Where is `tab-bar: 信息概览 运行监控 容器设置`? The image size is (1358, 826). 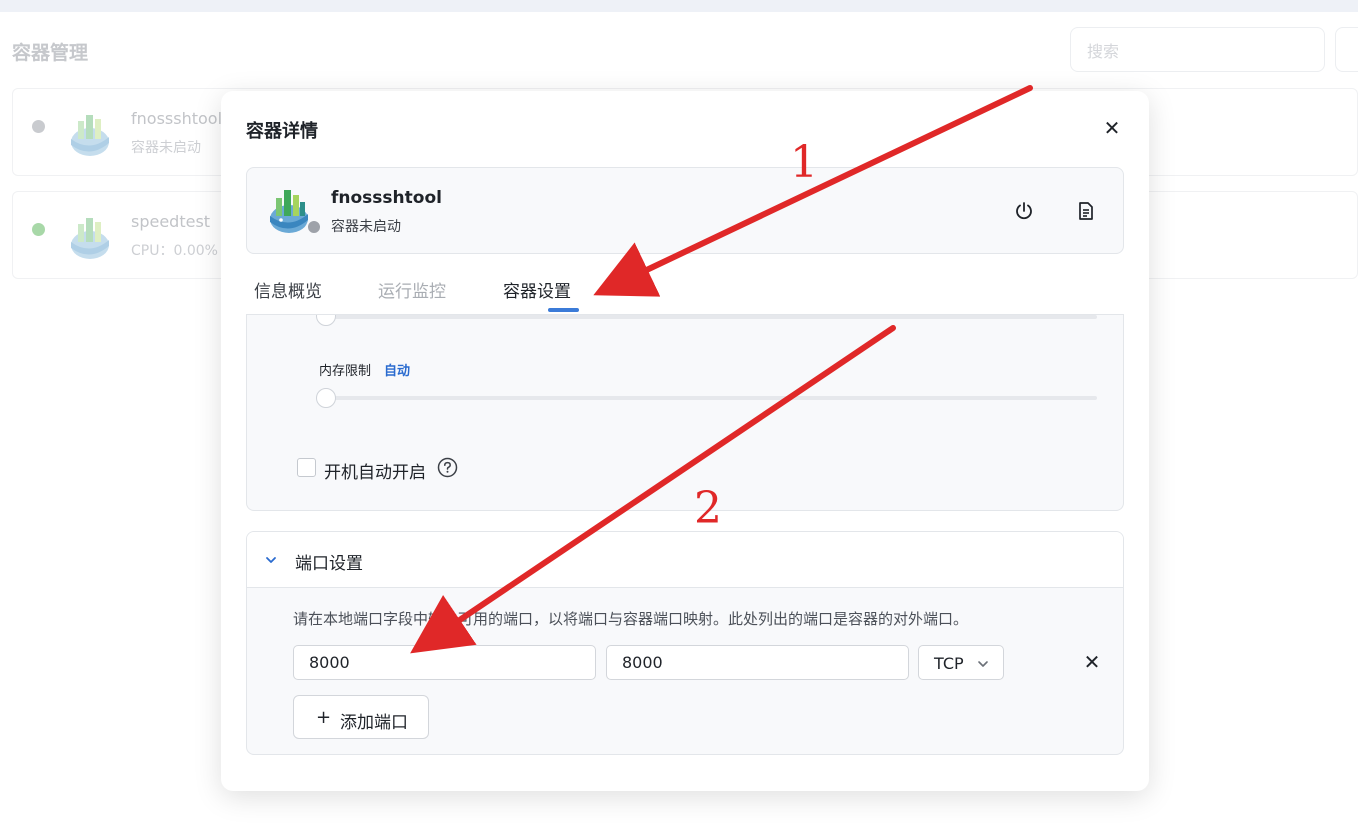
tab-bar: 信息概览 运行监控 容器设置 is located at coordinates (685, 288).